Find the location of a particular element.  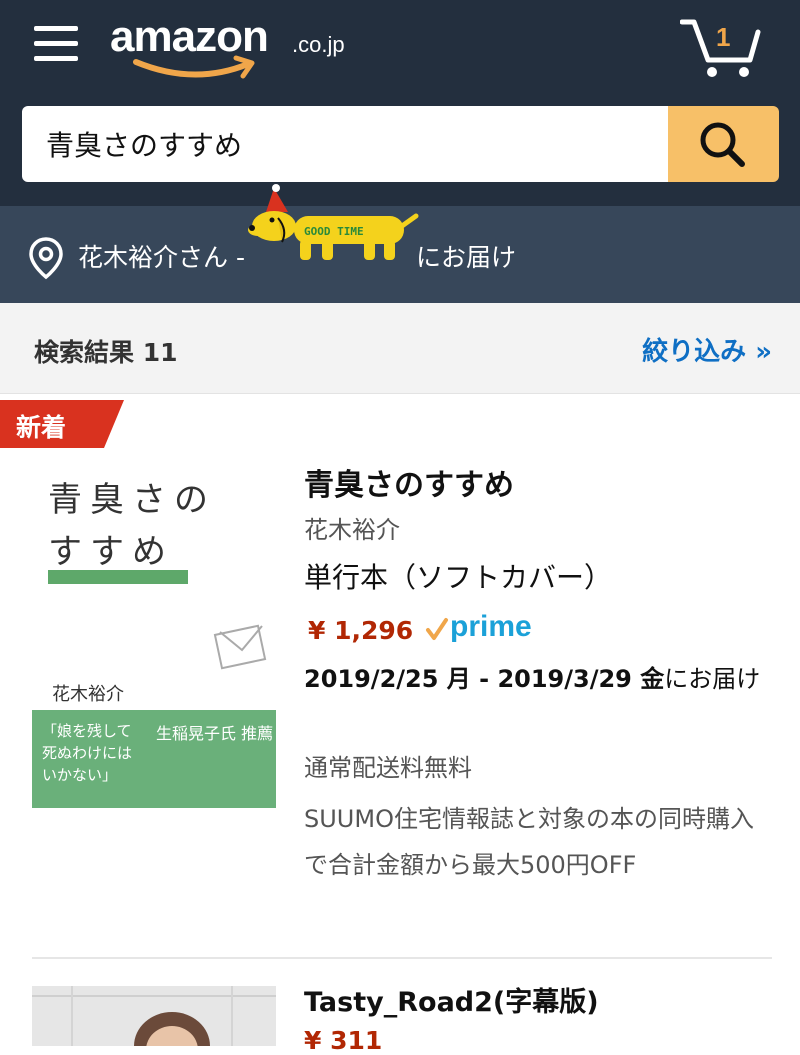

product-title: 青臭さのすすめ is located at coordinates (409, 482).